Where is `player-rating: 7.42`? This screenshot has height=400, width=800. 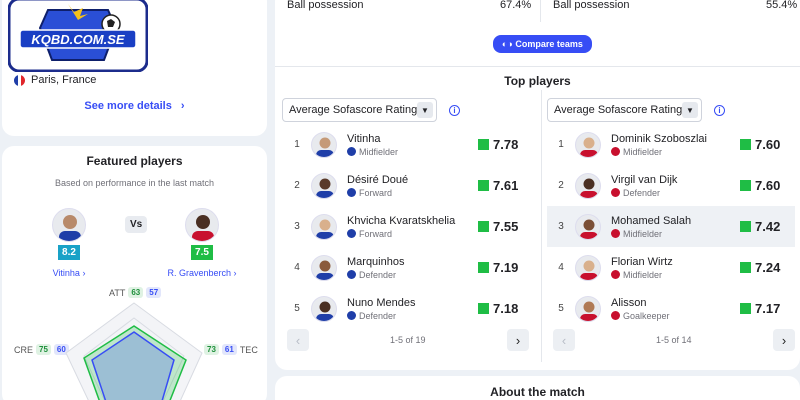 player-rating: 7.42 is located at coordinates (768, 226).